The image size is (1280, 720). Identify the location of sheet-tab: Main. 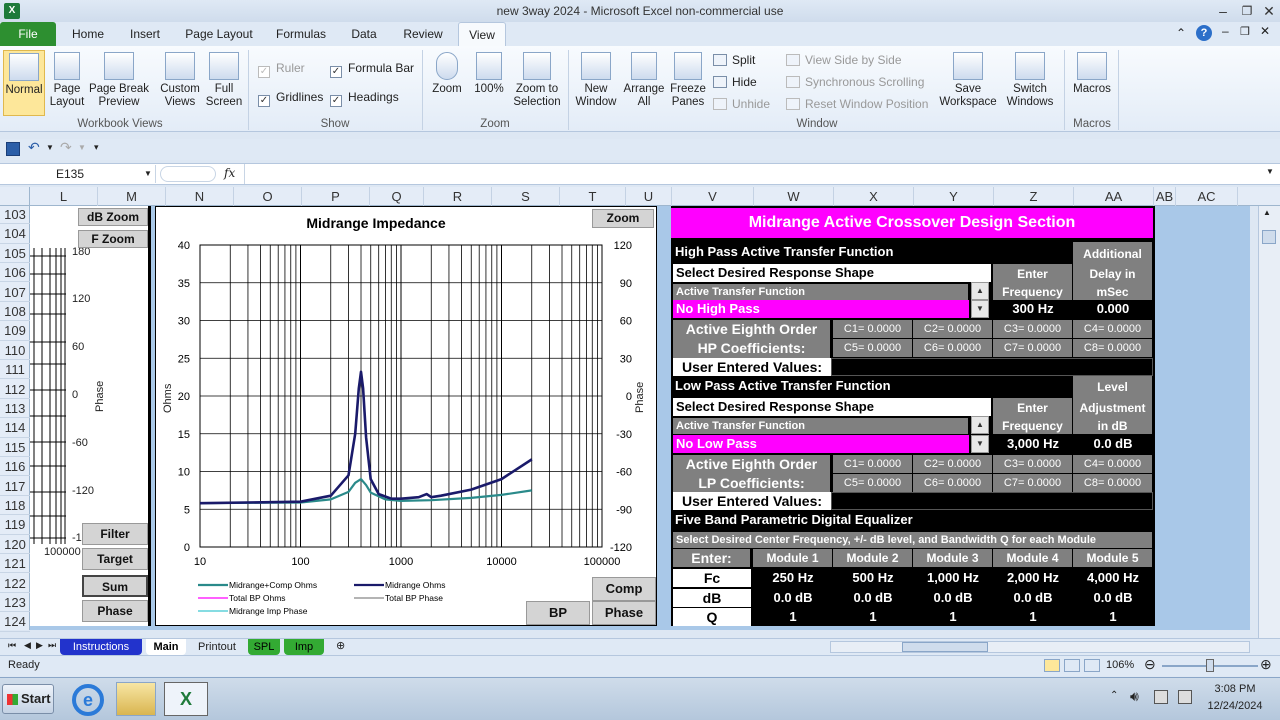
(166, 647).